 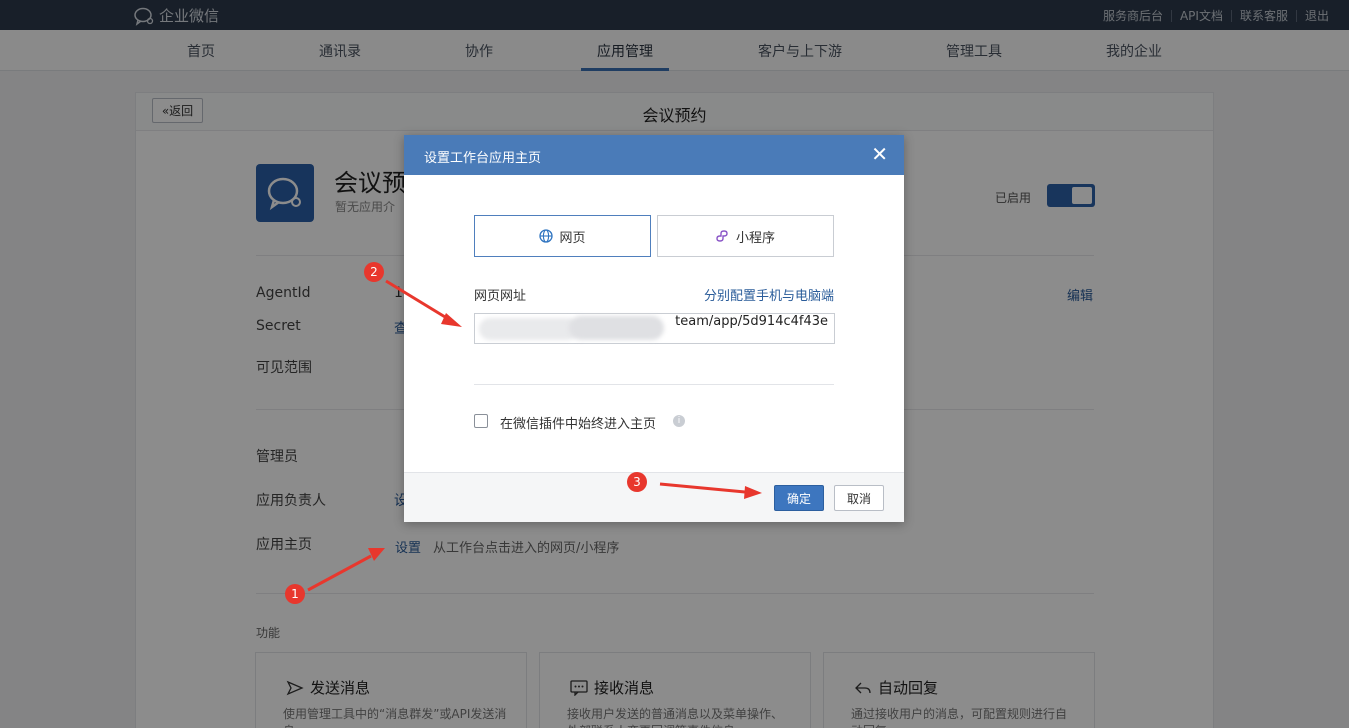 I want to click on step-marker-1: 1, so click(x=295, y=594).